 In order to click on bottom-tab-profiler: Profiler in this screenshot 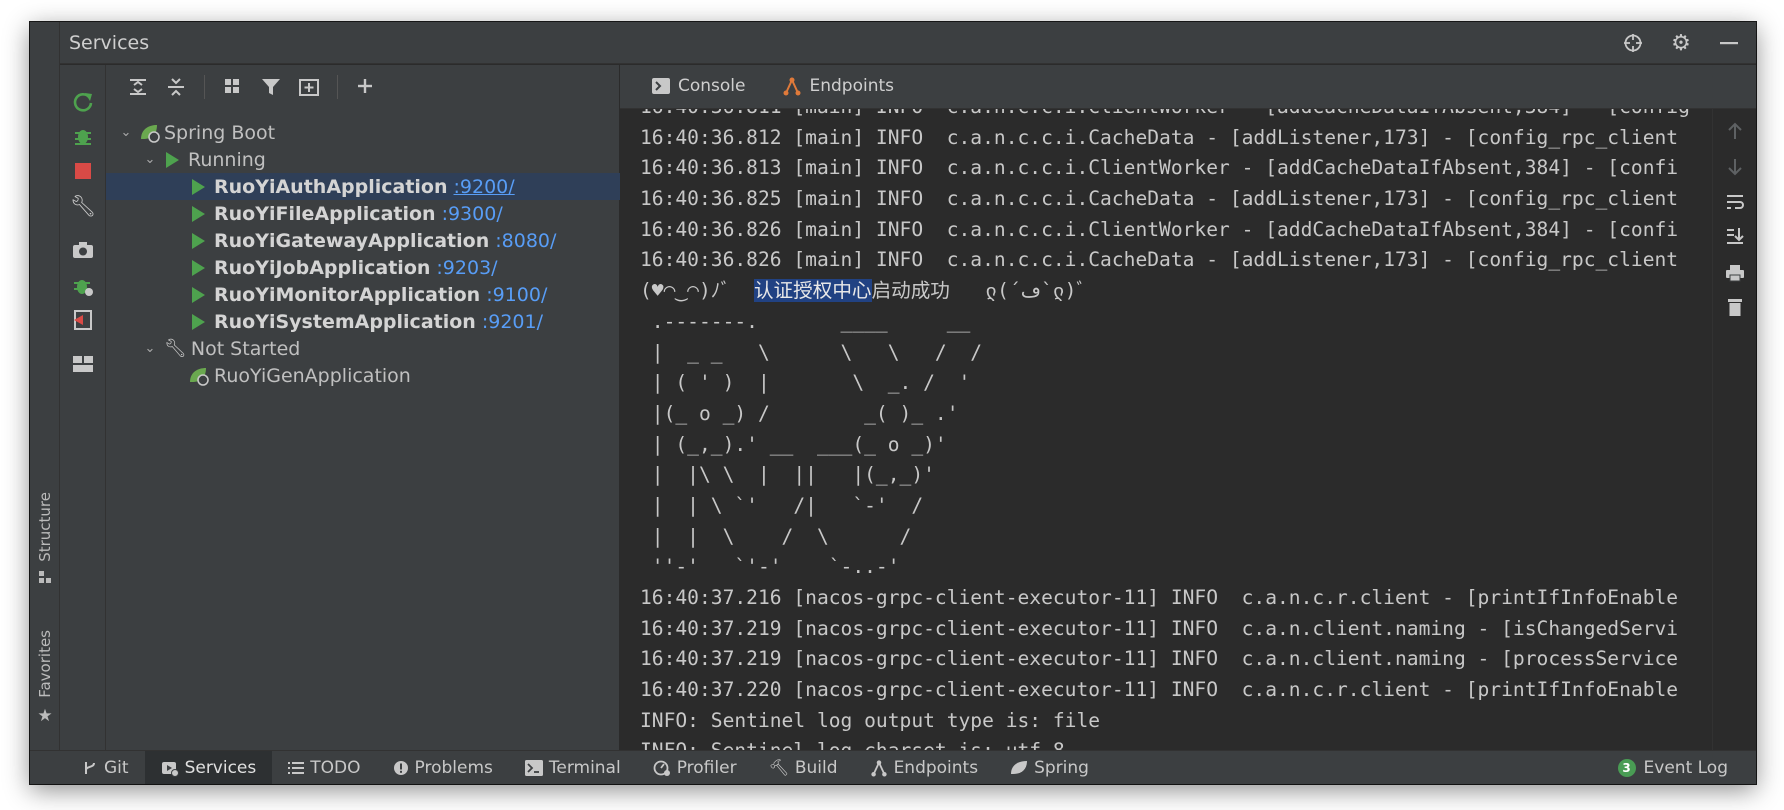, I will do `click(695, 768)`.